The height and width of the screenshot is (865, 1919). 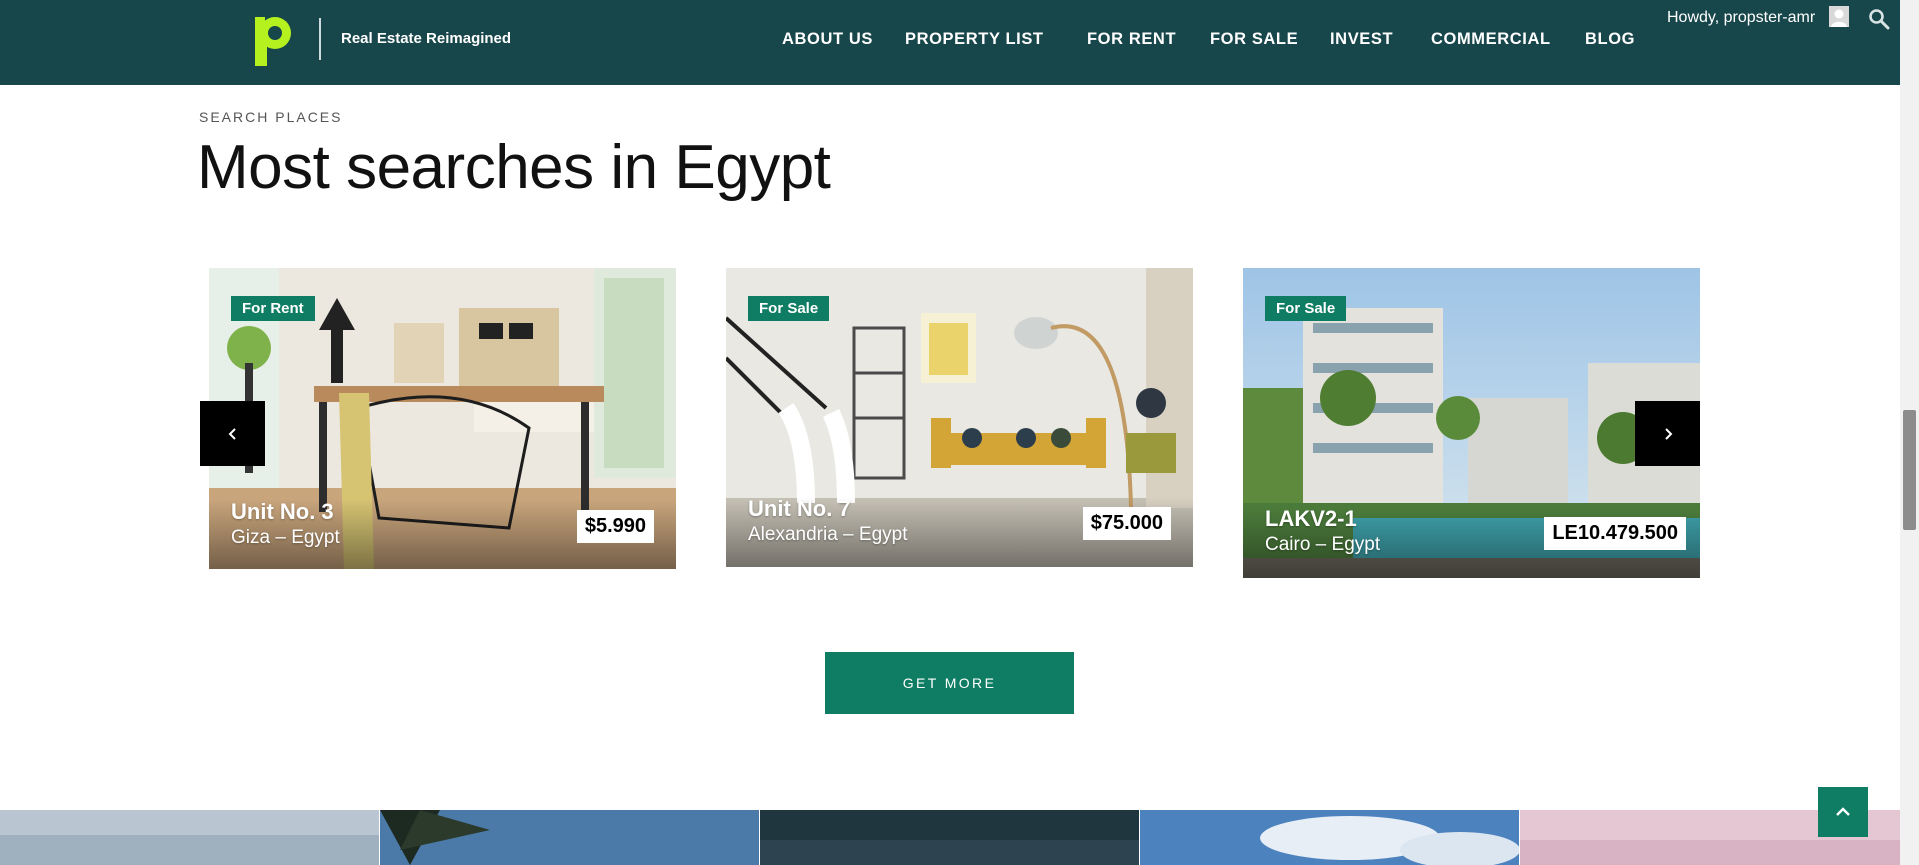 What do you see at coordinates (514, 167) in the screenshot?
I see `section-title: Most searches in Egypt` at bounding box center [514, 167].